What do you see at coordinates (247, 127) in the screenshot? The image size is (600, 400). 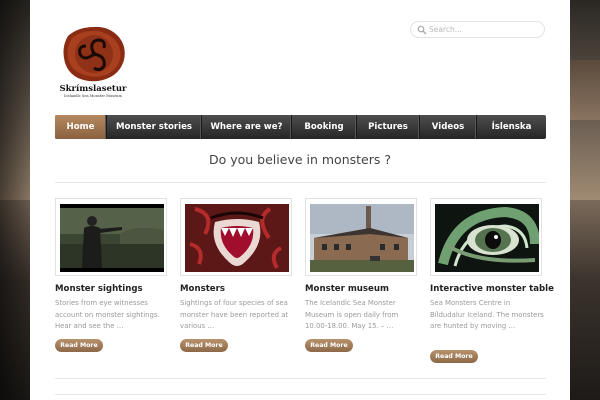 I see `nav-item-where-are-we: Where are we?` at bounding box center [247, 127].